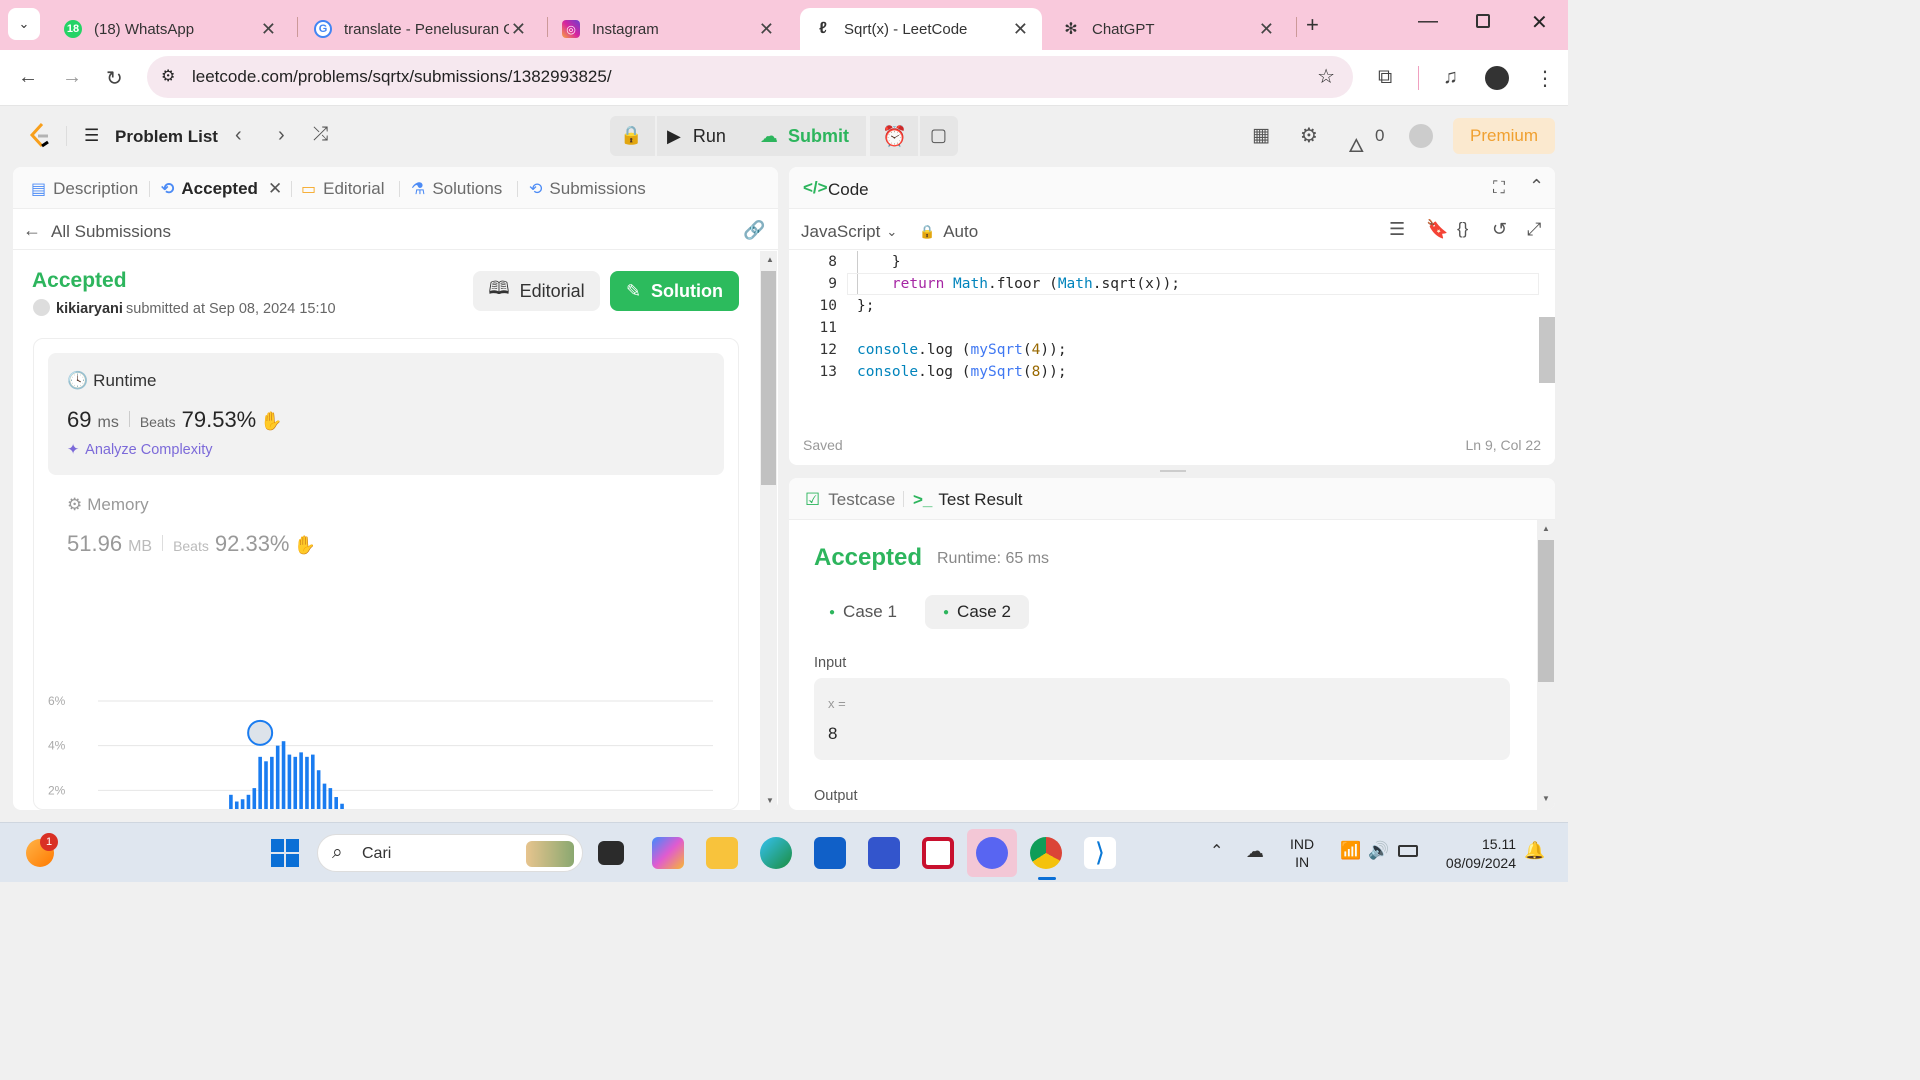  I want to click on resize-handle, so click(1173, 471).